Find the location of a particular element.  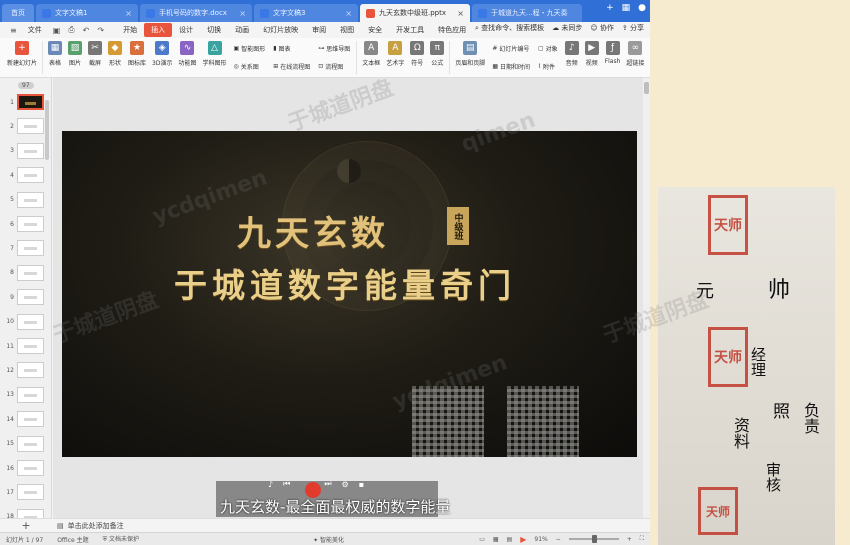

print-icon: ⎙ is located at coordinates (71, 30).